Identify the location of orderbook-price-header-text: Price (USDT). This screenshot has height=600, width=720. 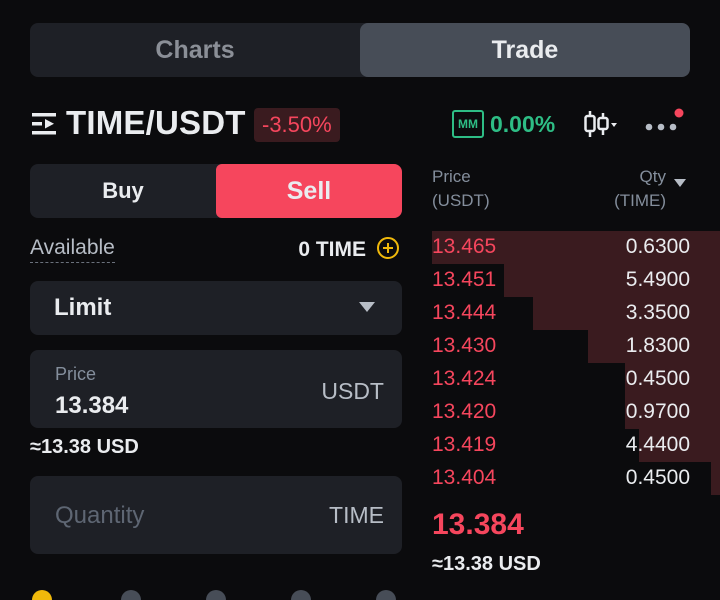
(461, 188).